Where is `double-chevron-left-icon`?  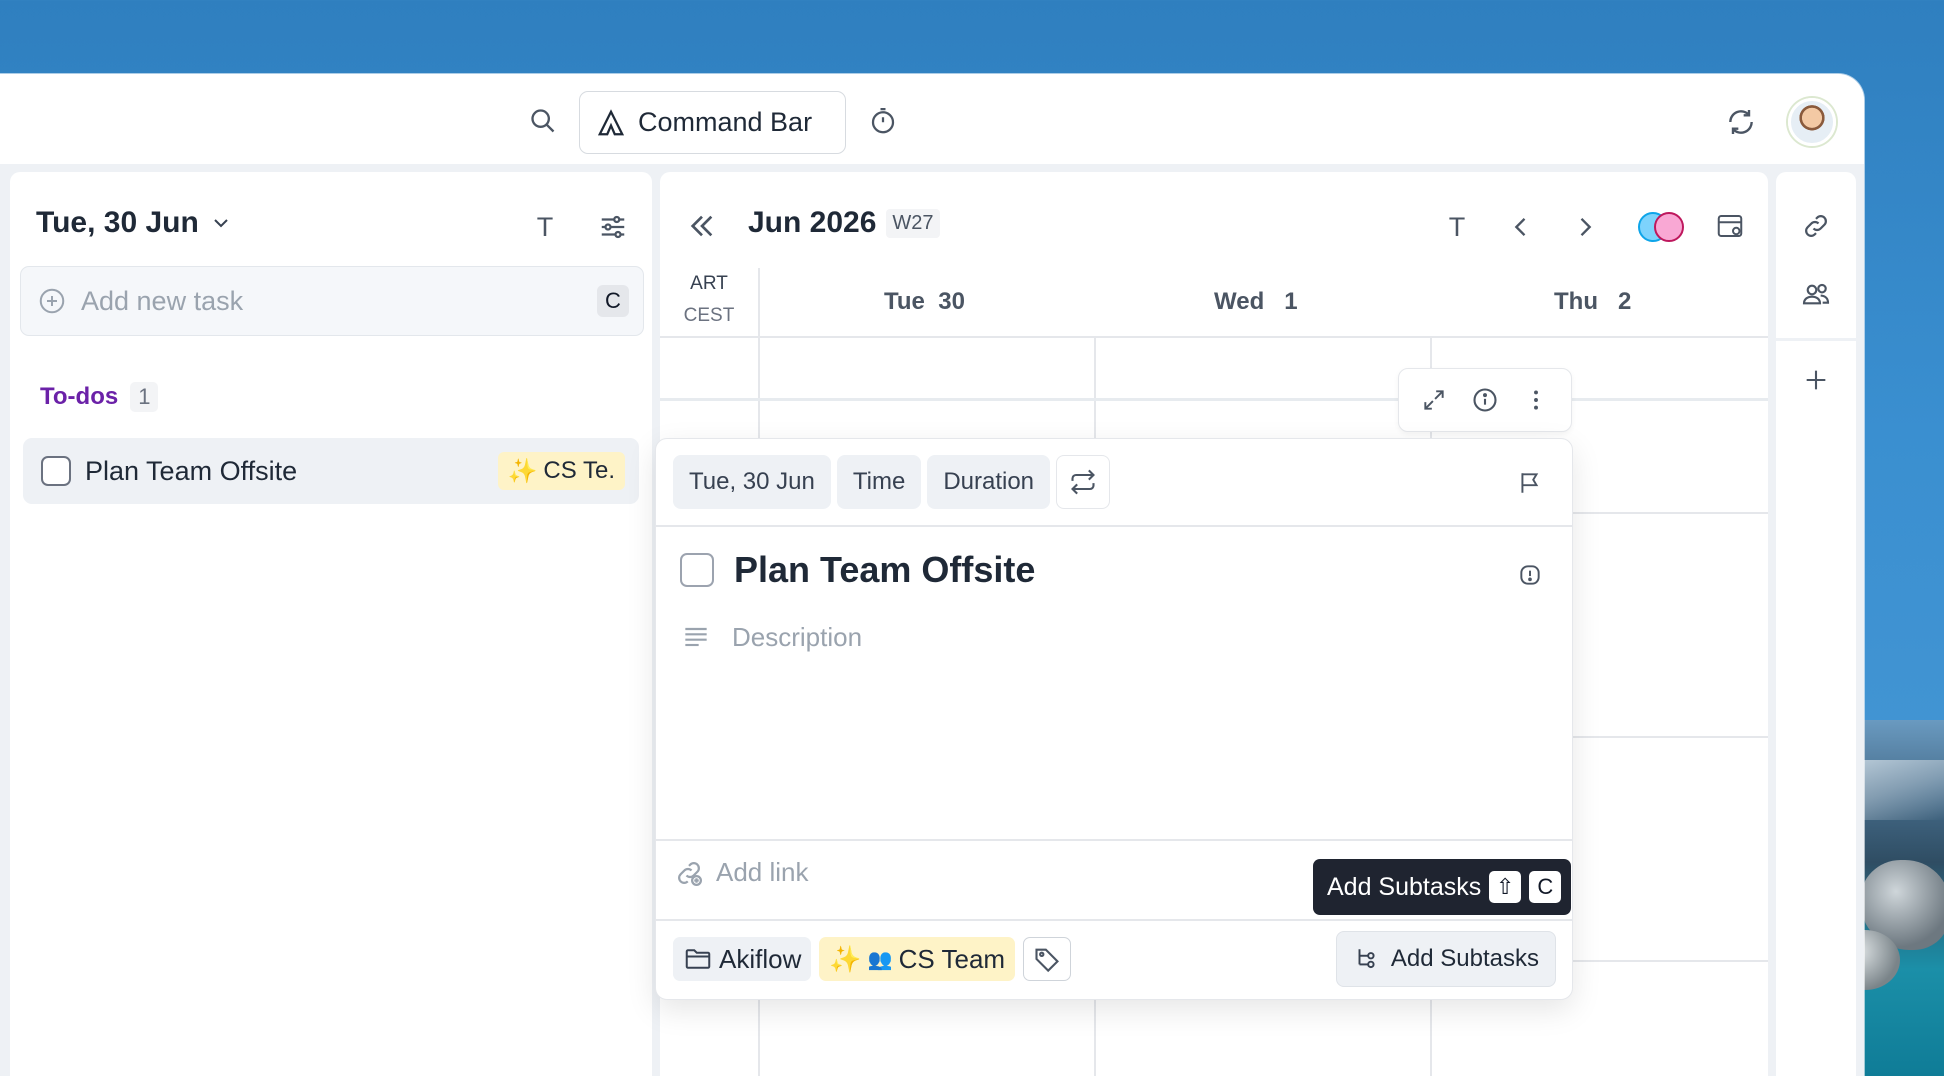
double-chevron-left-icon is located at coordinates (702, 226).